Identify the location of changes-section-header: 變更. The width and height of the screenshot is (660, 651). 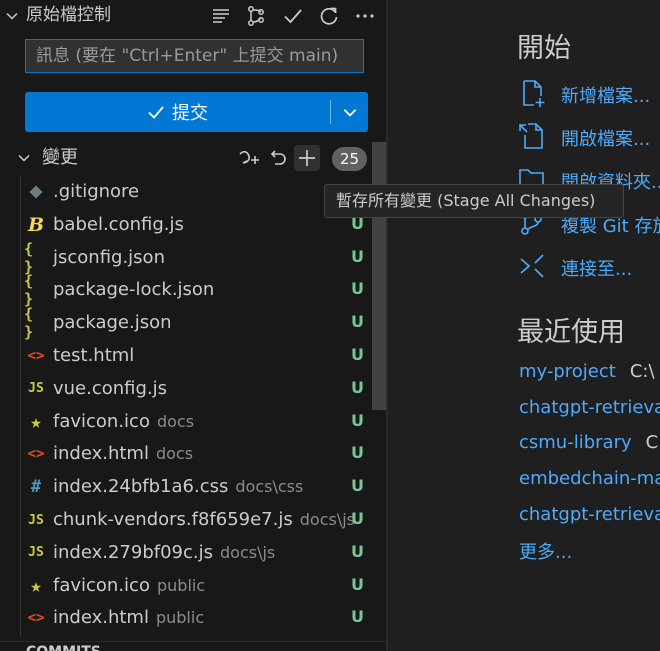
(186, 158).